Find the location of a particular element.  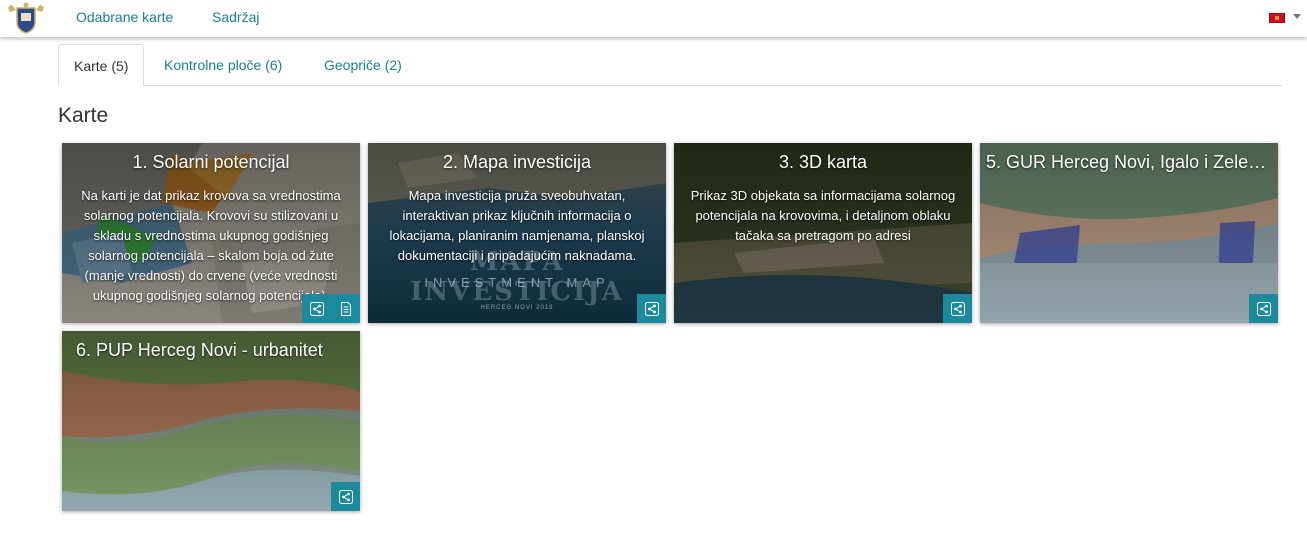

chevron-down-icon is located at coordinates (1297, 16).